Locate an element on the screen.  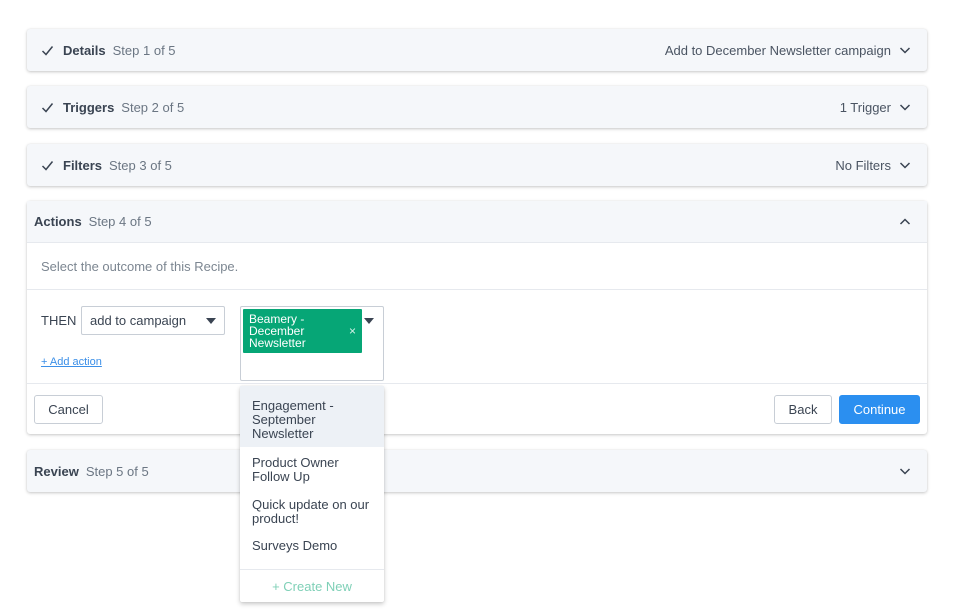
step-title: Actions is located at coordinates (58, 221).